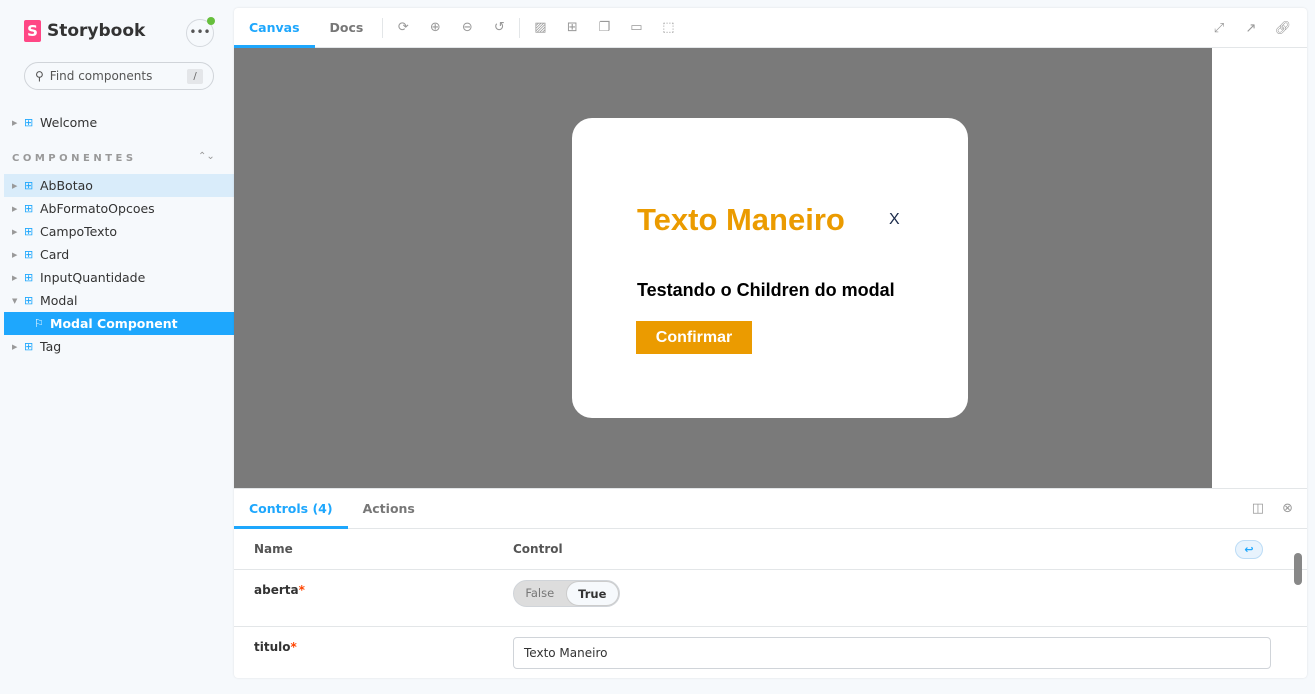 The height and width of the screenshot is (694, 1315). Describe the element at coordinates (39, 323) in the screenshot. I see `bookmark-icon: ⚐` at that location.